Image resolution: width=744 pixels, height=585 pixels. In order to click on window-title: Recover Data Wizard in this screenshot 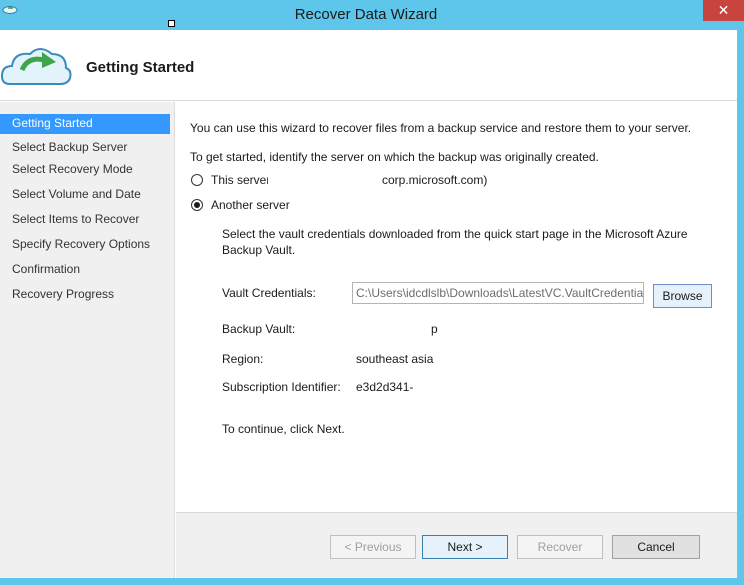, I will do `click(366, 14)`.